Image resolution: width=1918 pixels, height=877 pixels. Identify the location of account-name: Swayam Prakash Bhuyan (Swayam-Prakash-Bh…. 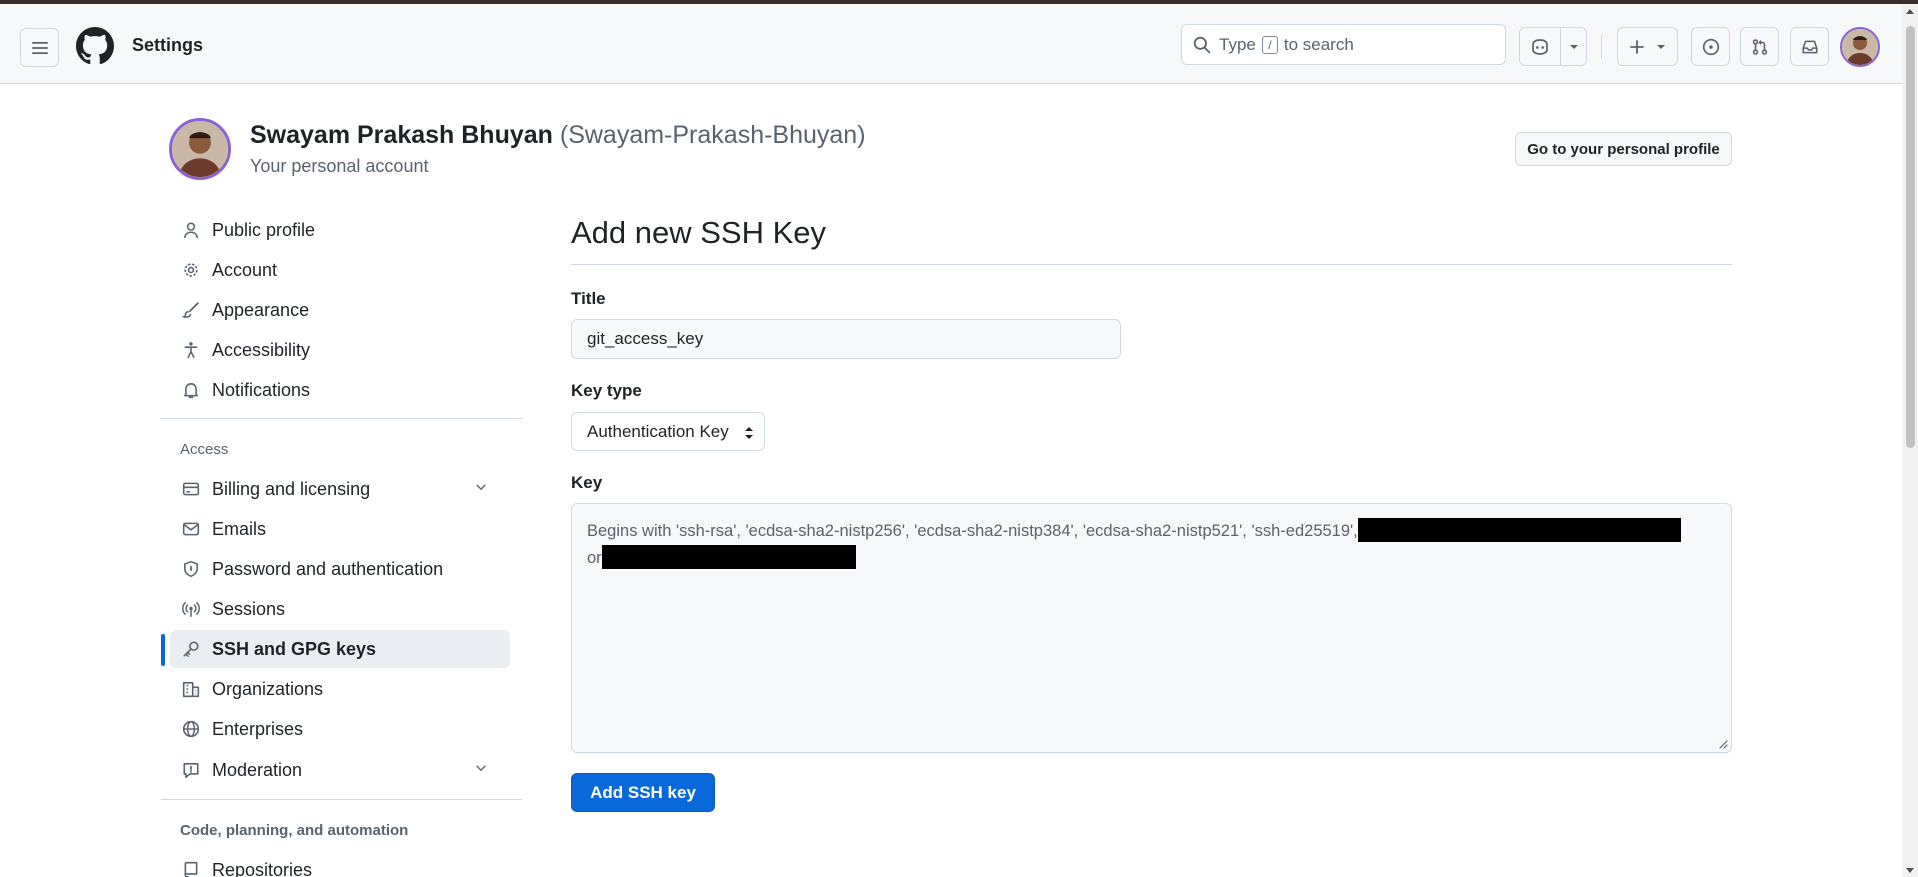
(558, 135).